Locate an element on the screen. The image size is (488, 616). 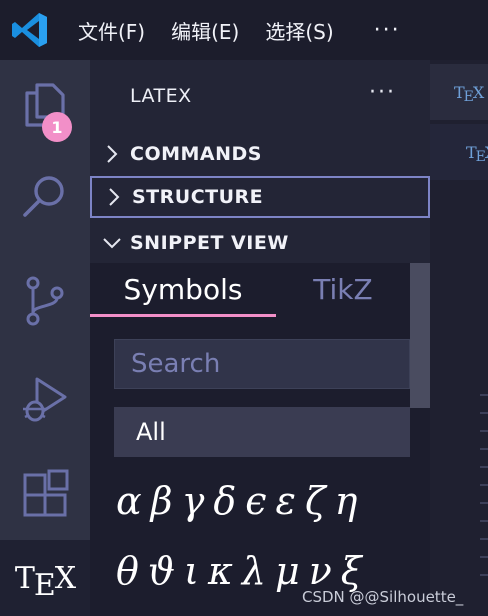
extensions-icon is located at coordinates (46, 493).